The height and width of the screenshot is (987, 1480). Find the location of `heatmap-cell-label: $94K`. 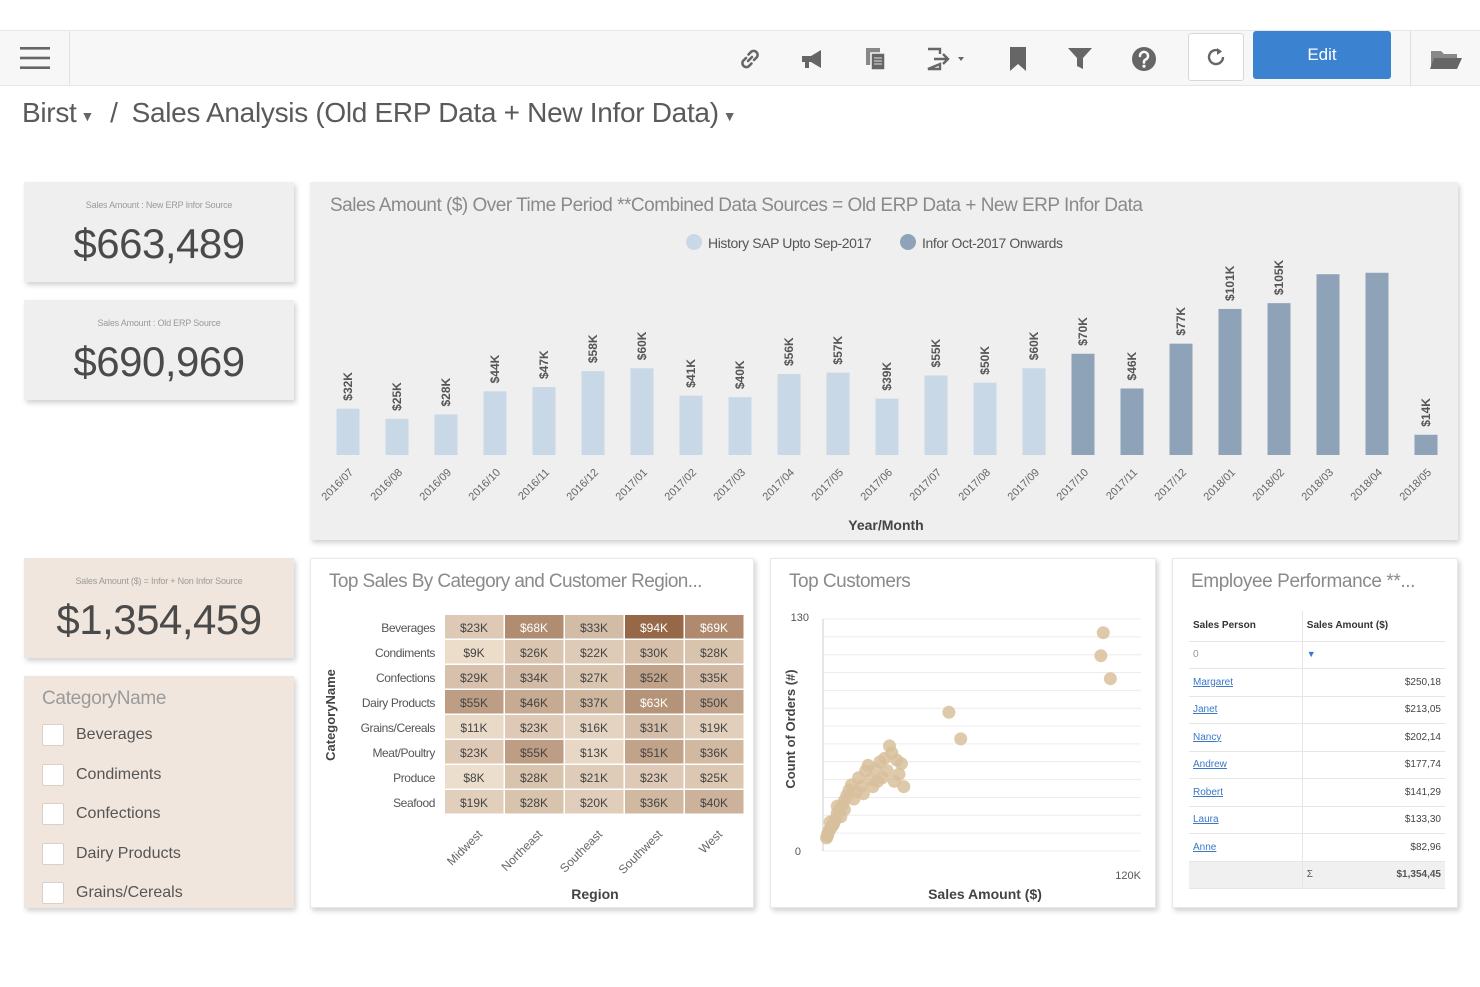

heatmap-cell-label: $94K is located at coordinates (654, 628).